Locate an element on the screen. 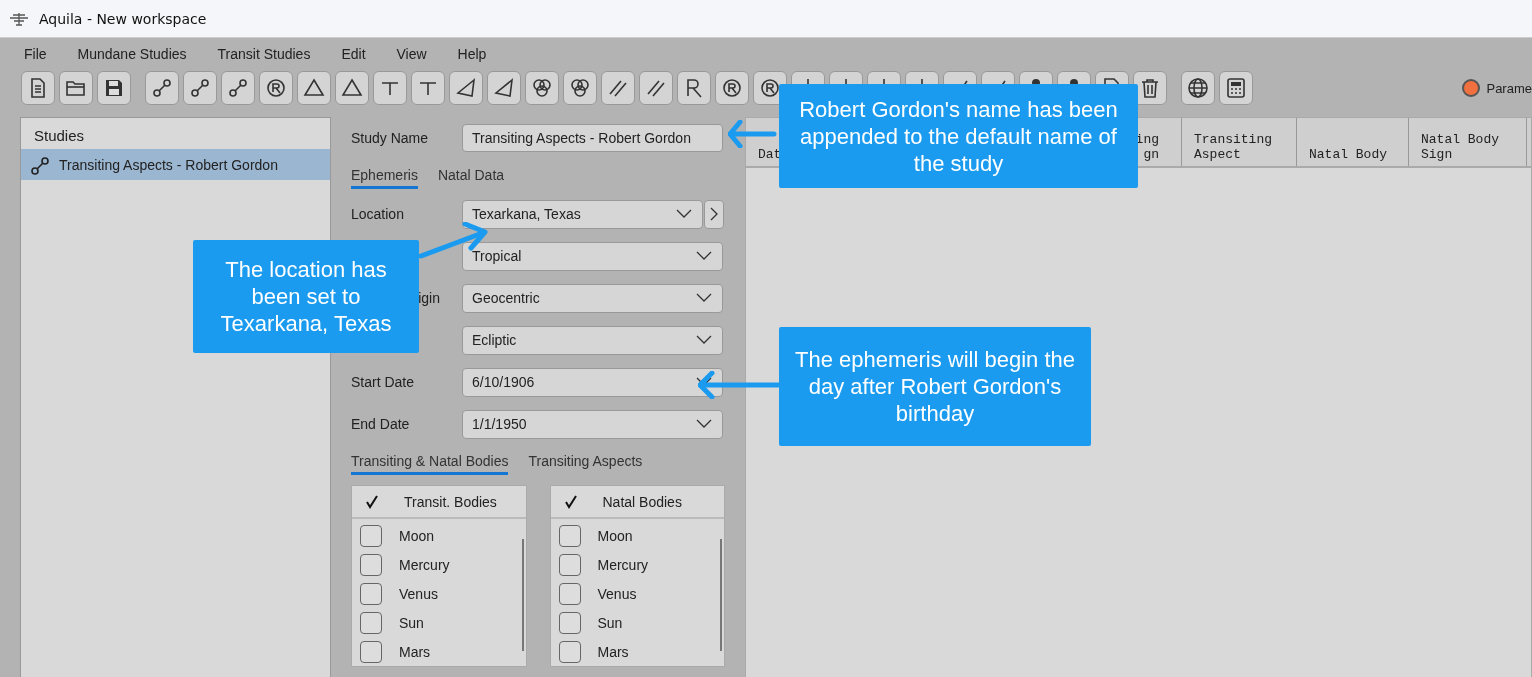 This screenshot has width=1532, height=677. panel-title: Studies is located at coordinates (59, 136).